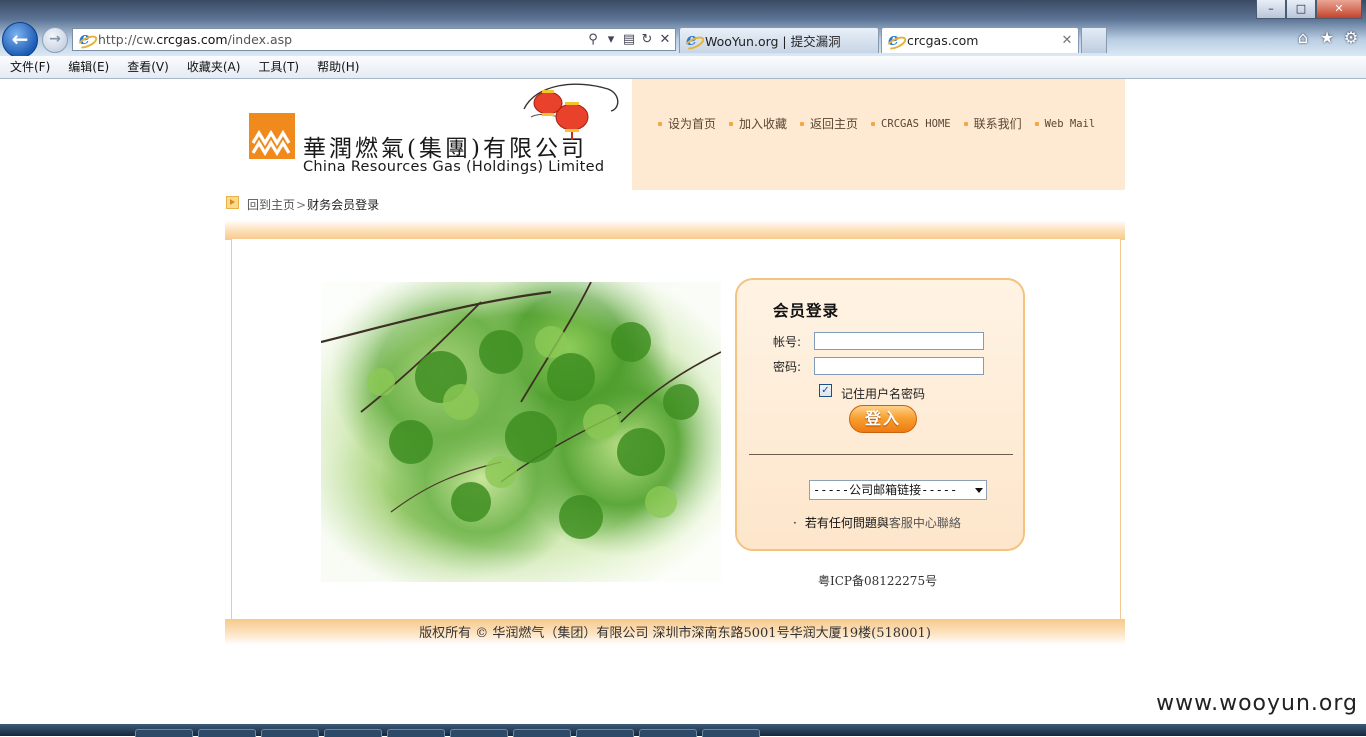 The width and height of the screenshot is (1366, 737). I want to click on address-domain: crcgas.com, so click(192, 39).